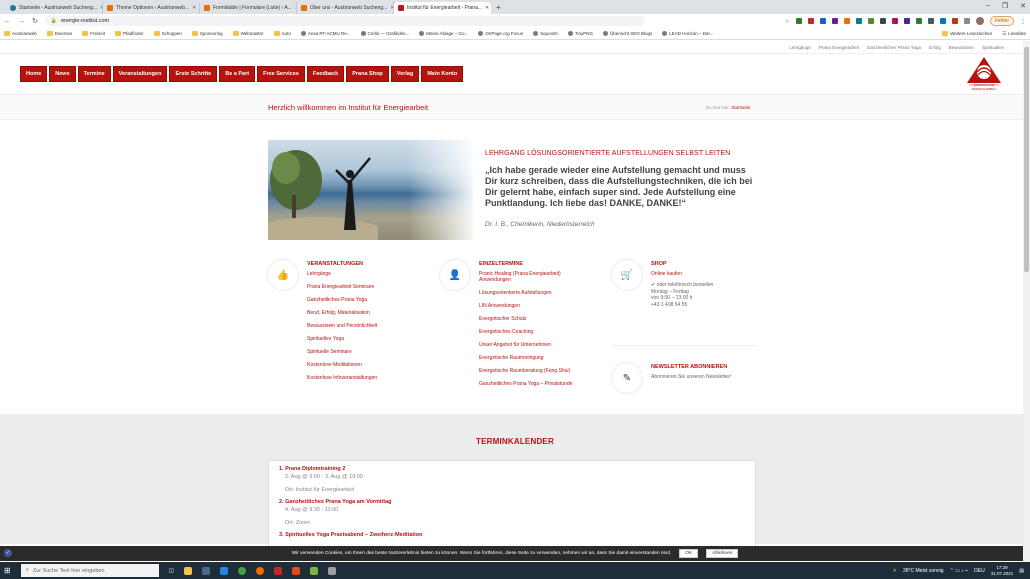 This screenshot has height=579, width=1030. Describe the element at coordinates (325, 74) in the screenshot. I see `nav-item-feedback: Feedback` at that location.